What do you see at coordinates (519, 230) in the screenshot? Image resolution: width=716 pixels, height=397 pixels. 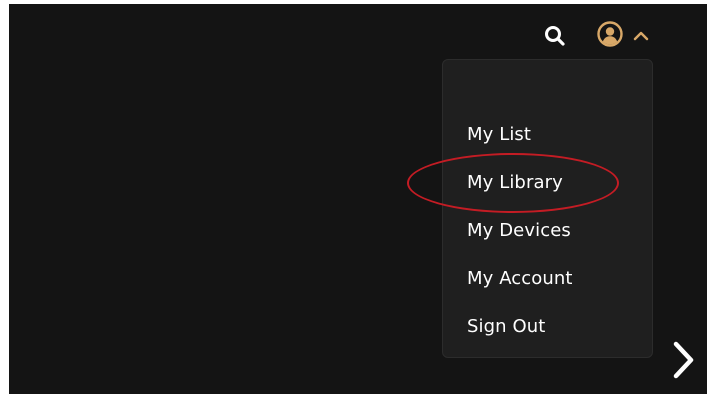 I see `menu-item-my-devices: My Devices` at bounding box center [519, 230].